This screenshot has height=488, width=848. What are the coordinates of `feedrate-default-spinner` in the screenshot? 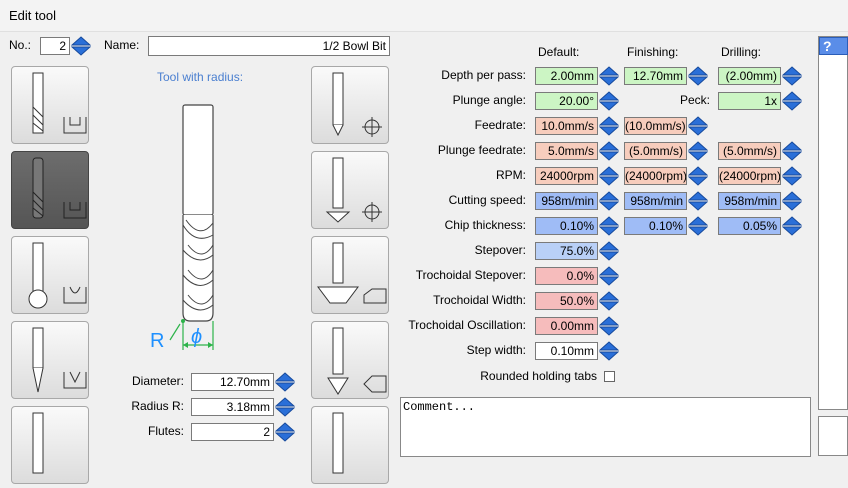 It's located at (609, 126).